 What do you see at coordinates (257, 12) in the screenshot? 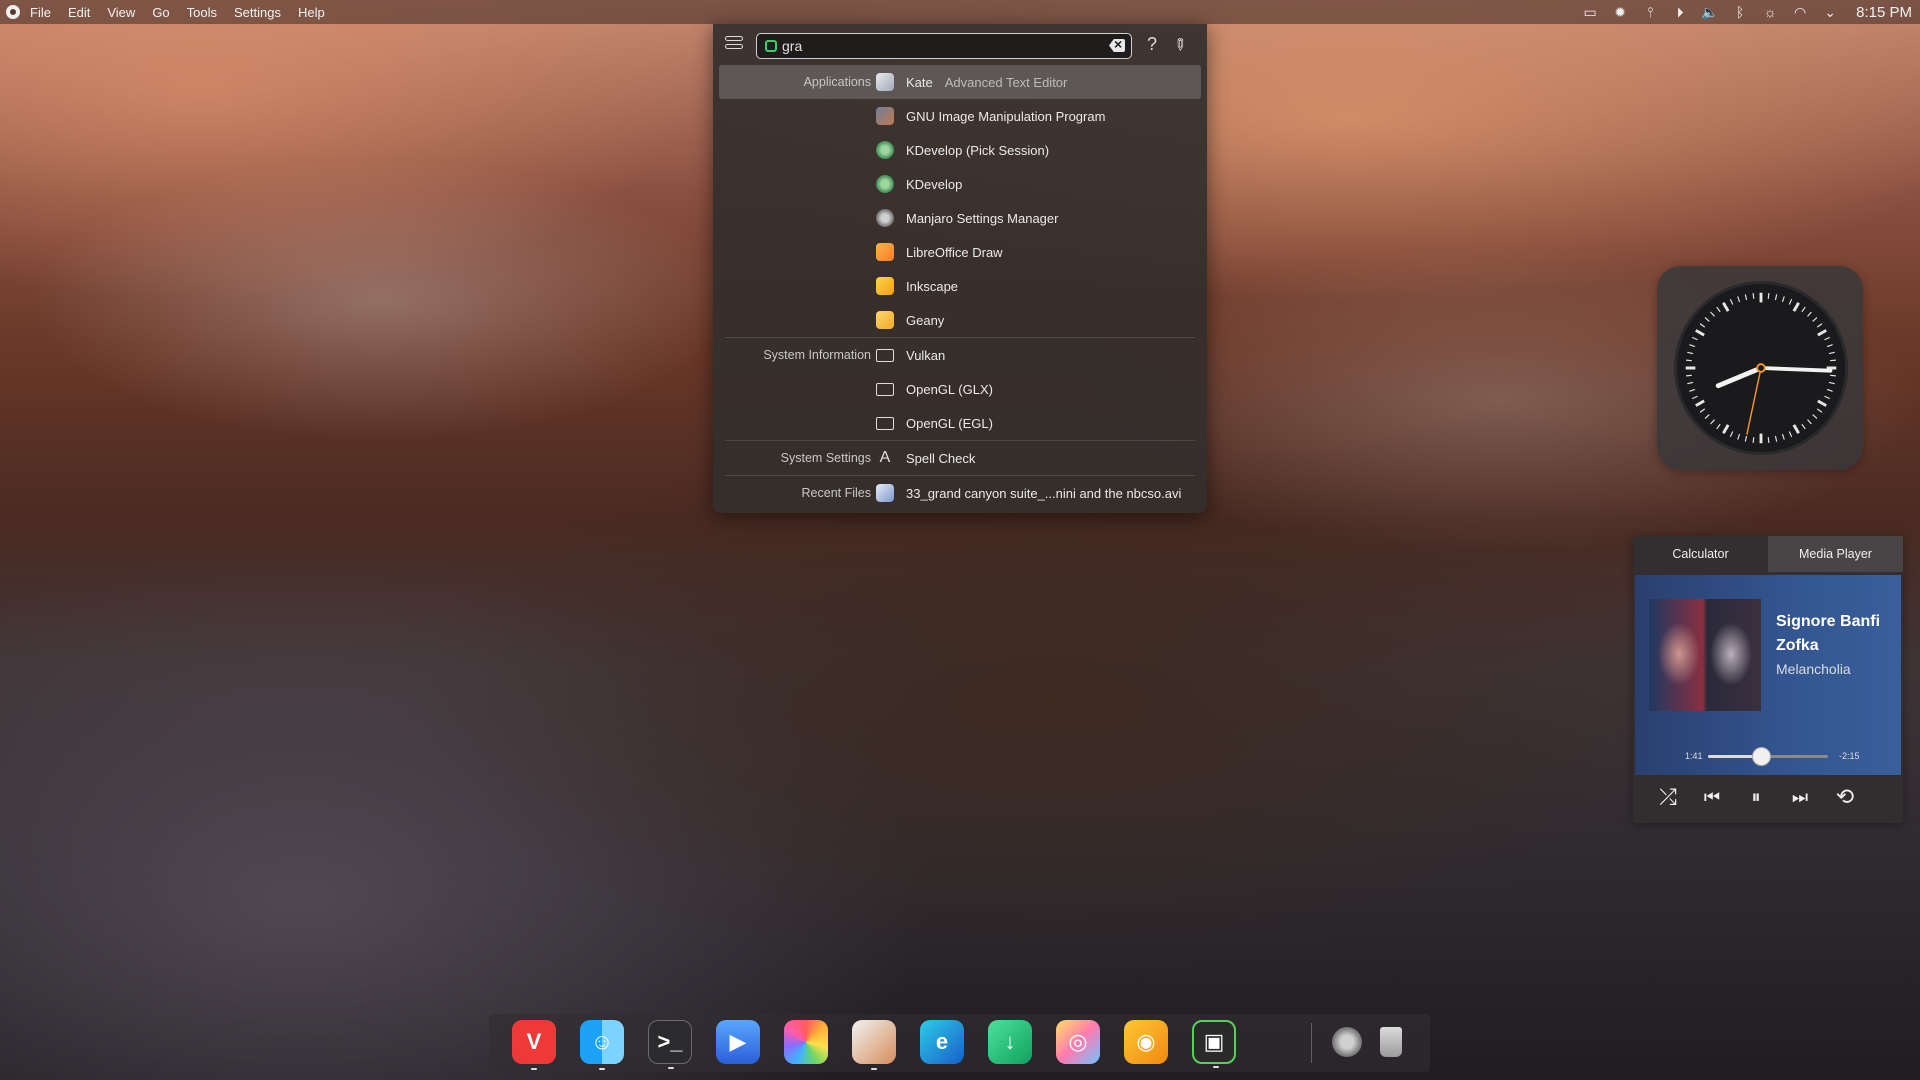
I see `menu-settings: Settings` at bounding box center [257, 12].